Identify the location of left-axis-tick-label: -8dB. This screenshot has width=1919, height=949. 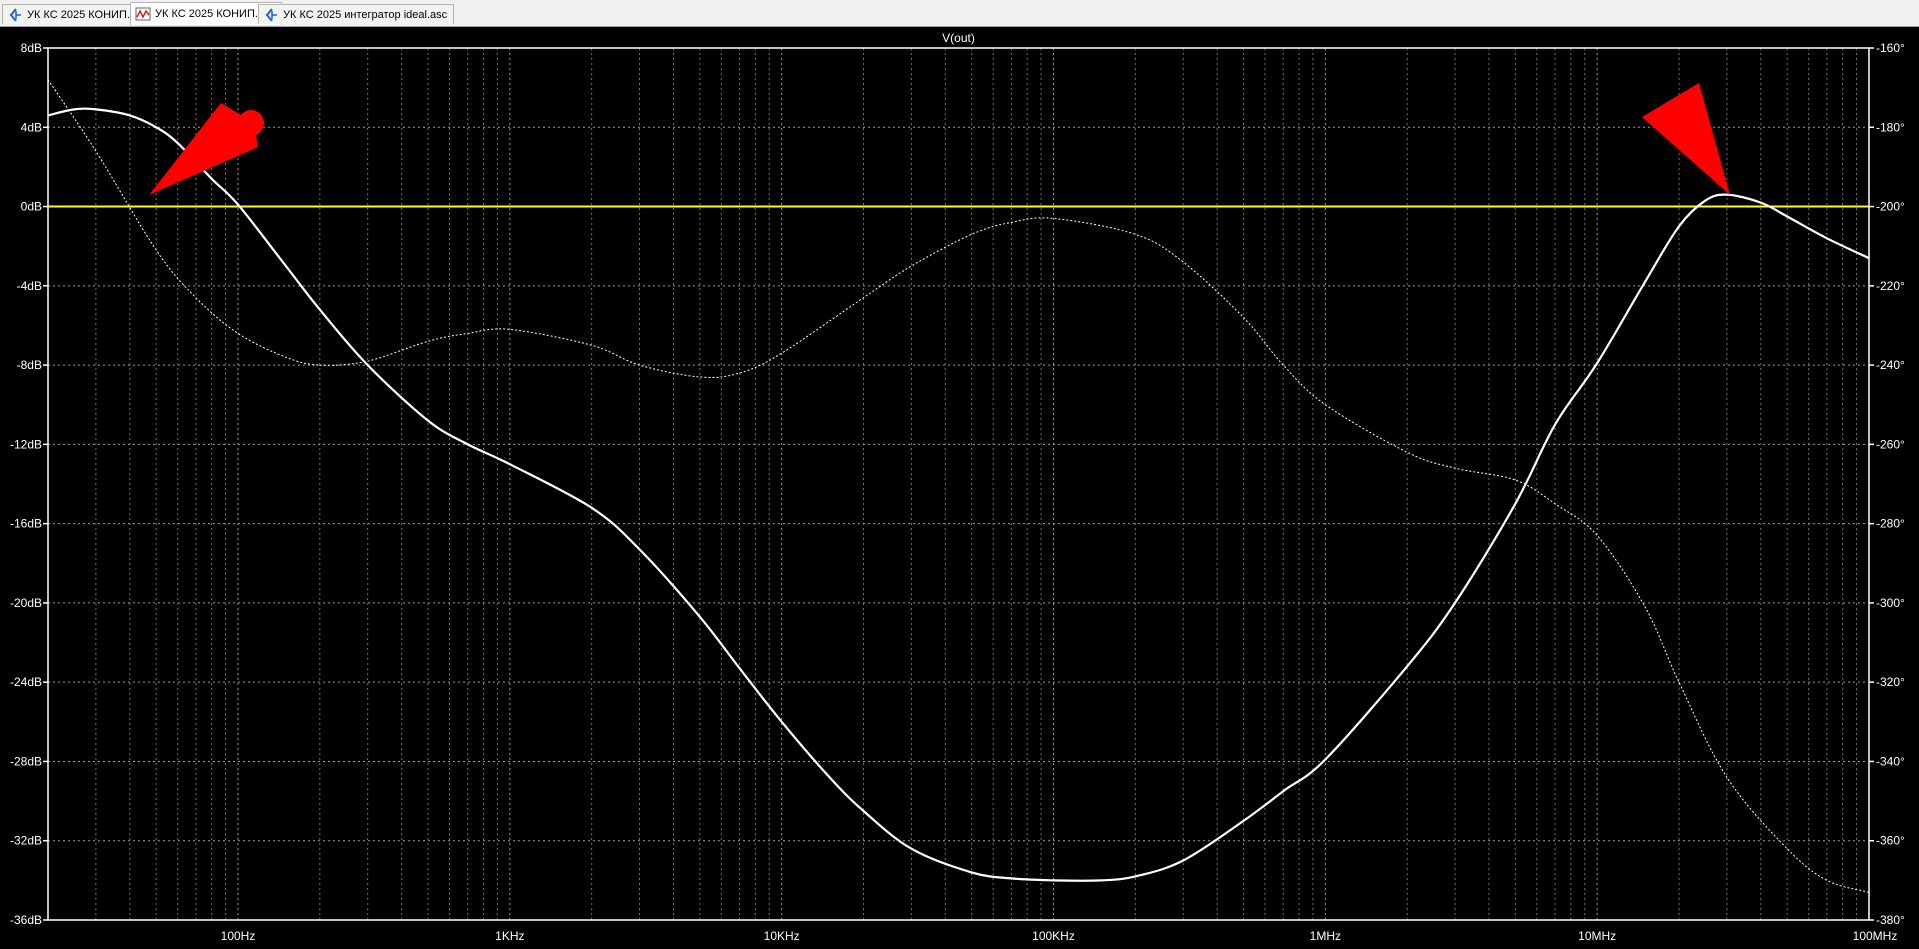
(29, 365).